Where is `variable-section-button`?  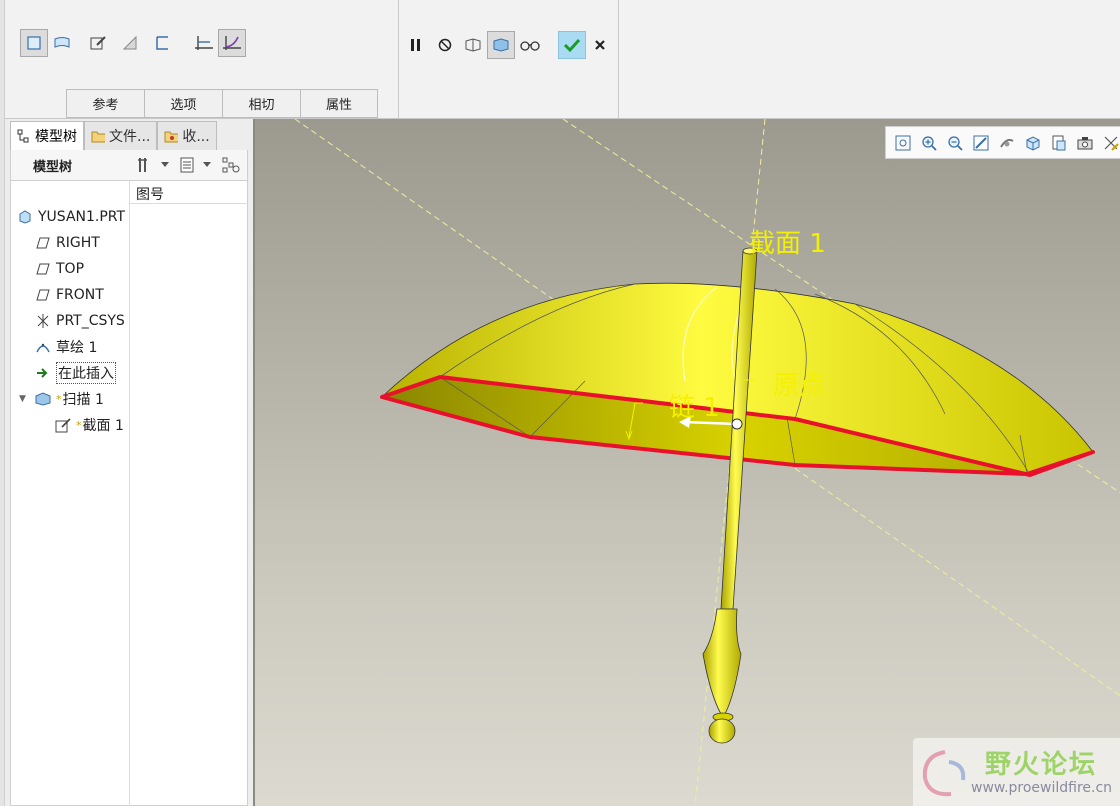 variable-section-button is located at coordinates (232, 43).